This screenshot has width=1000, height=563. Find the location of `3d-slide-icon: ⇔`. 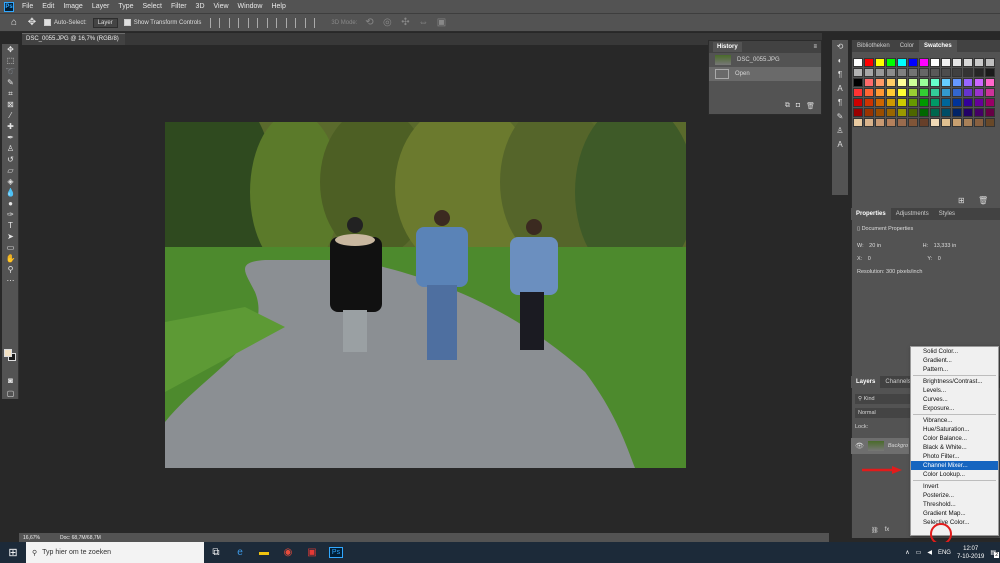

3d-slide-icon: ⇔ is located at coordinates (423, 23).